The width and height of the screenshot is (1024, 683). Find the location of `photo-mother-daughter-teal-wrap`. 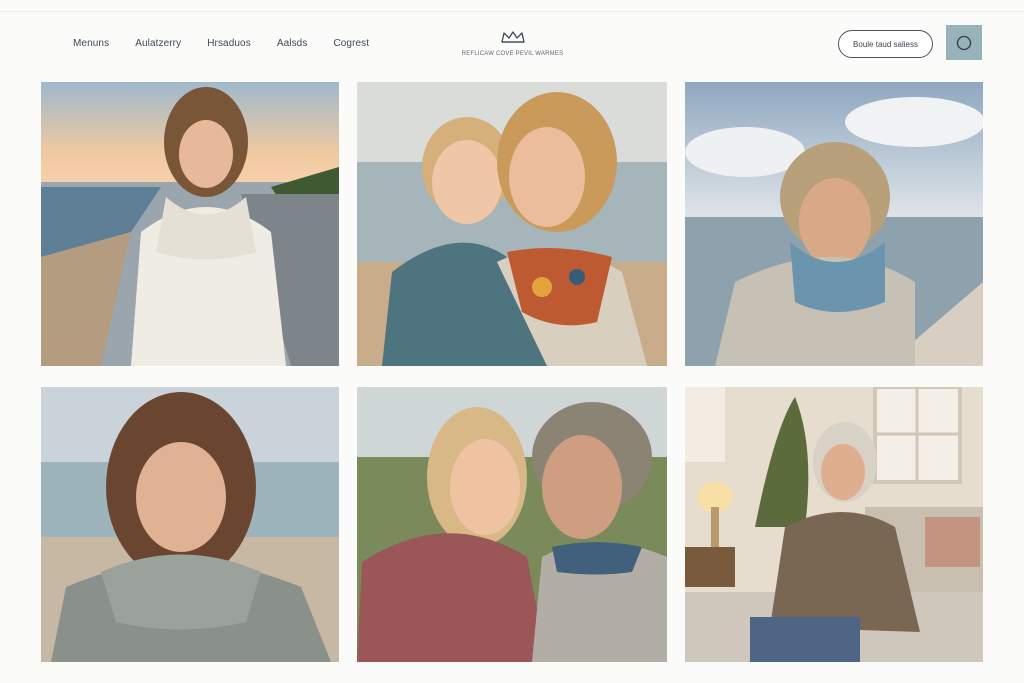

photo-mother-daughter-teal-wrap is located at coordinates (512, 224).